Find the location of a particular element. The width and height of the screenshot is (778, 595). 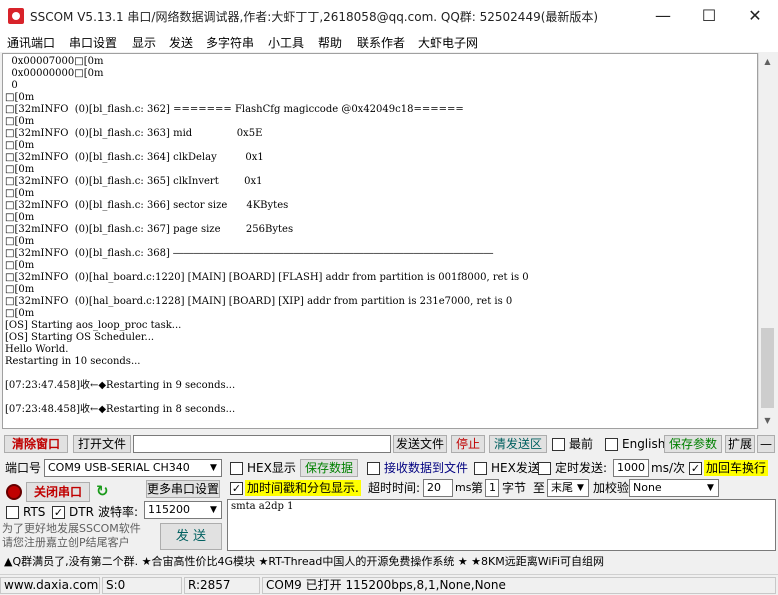

checksum-select-value: None is located at coordinates (647, 487).